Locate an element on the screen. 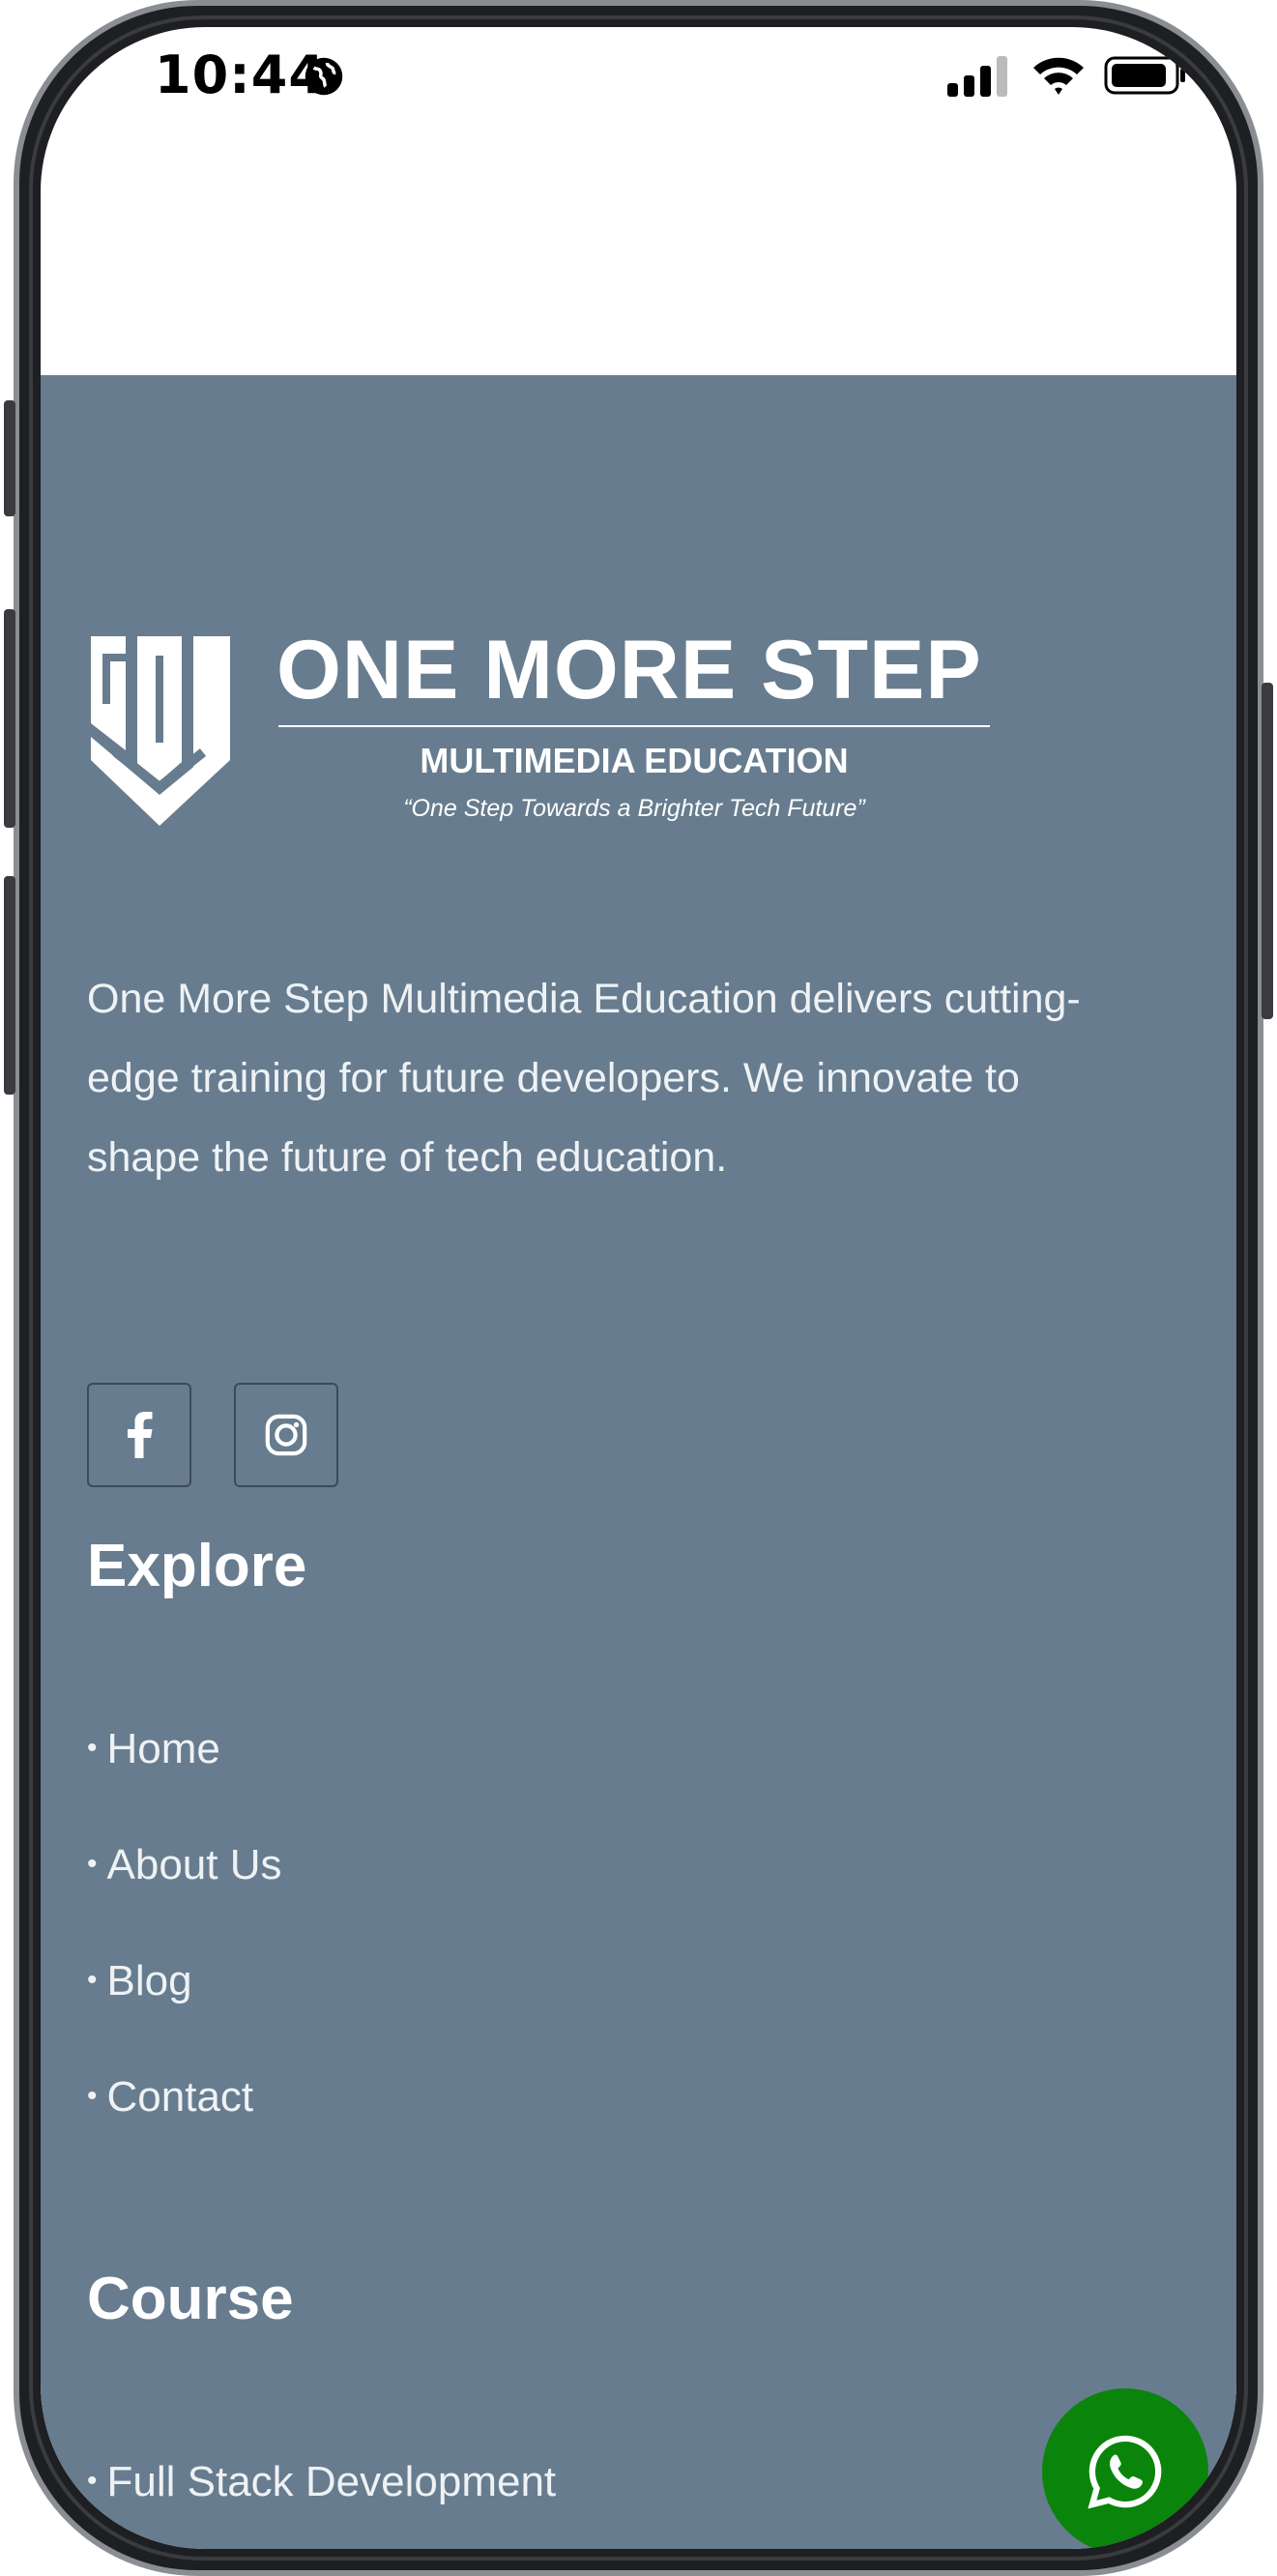  whatsapp-icon is located at coordinates (1125, 2472).